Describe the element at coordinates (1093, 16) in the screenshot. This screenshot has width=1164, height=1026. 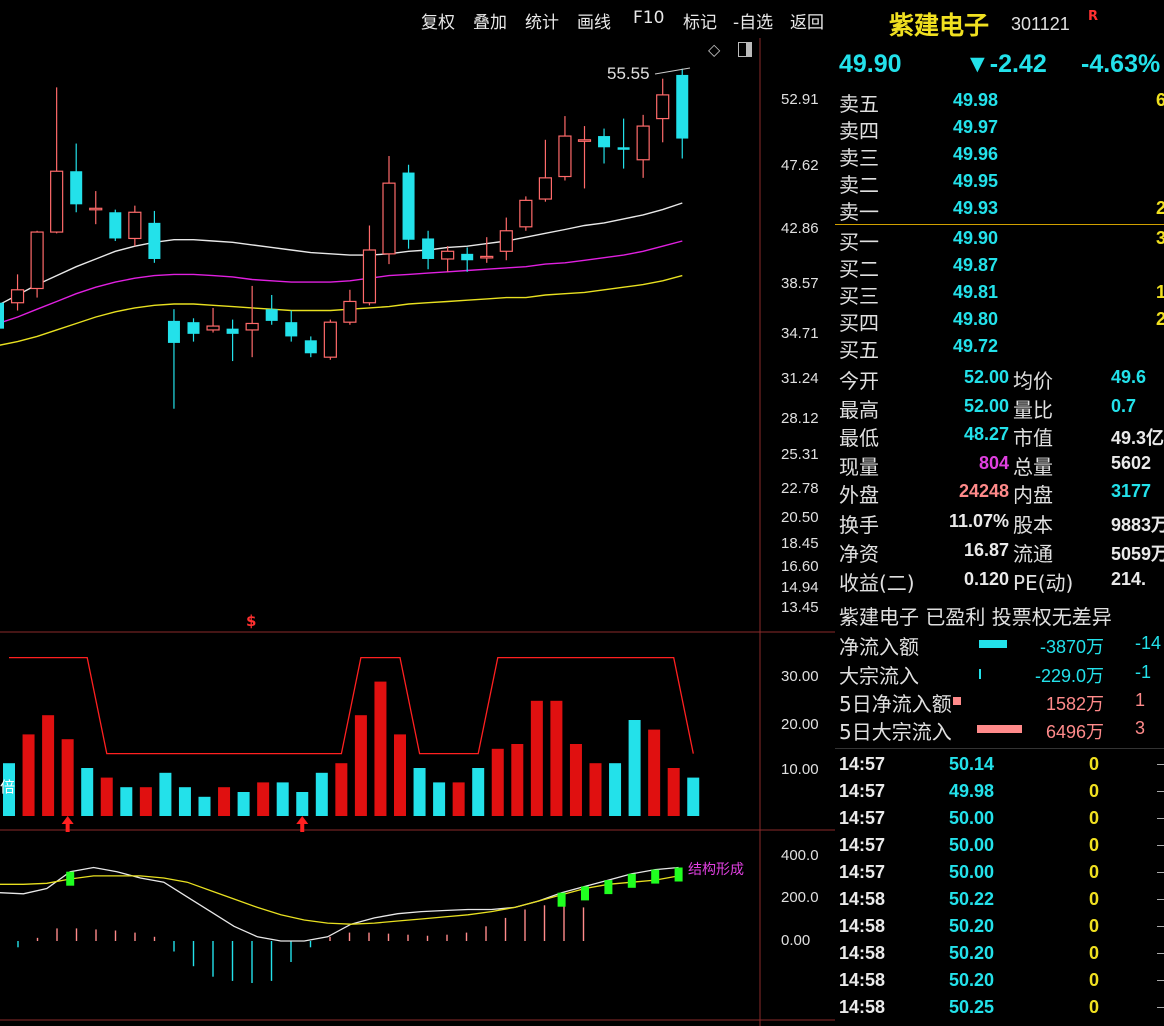
I see `stock-flag: R` at that location.